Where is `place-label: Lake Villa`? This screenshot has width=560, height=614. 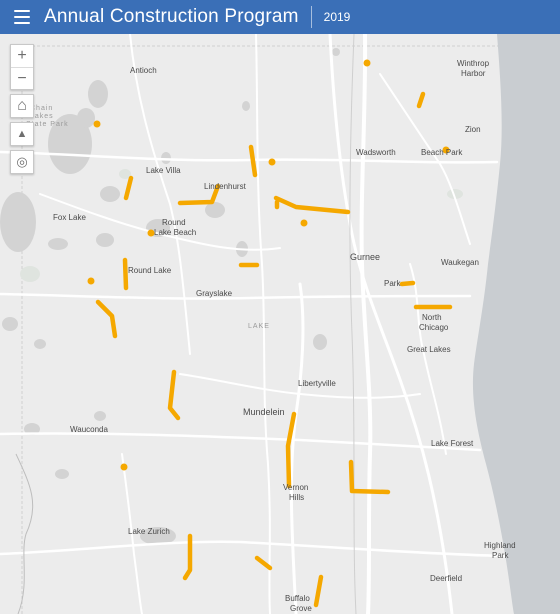 place-label: Lake Villa is located at coordinates (163, 170).